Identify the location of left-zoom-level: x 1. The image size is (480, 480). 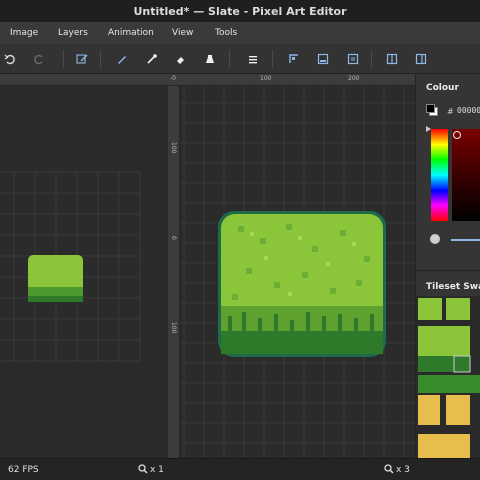
(157, 470).